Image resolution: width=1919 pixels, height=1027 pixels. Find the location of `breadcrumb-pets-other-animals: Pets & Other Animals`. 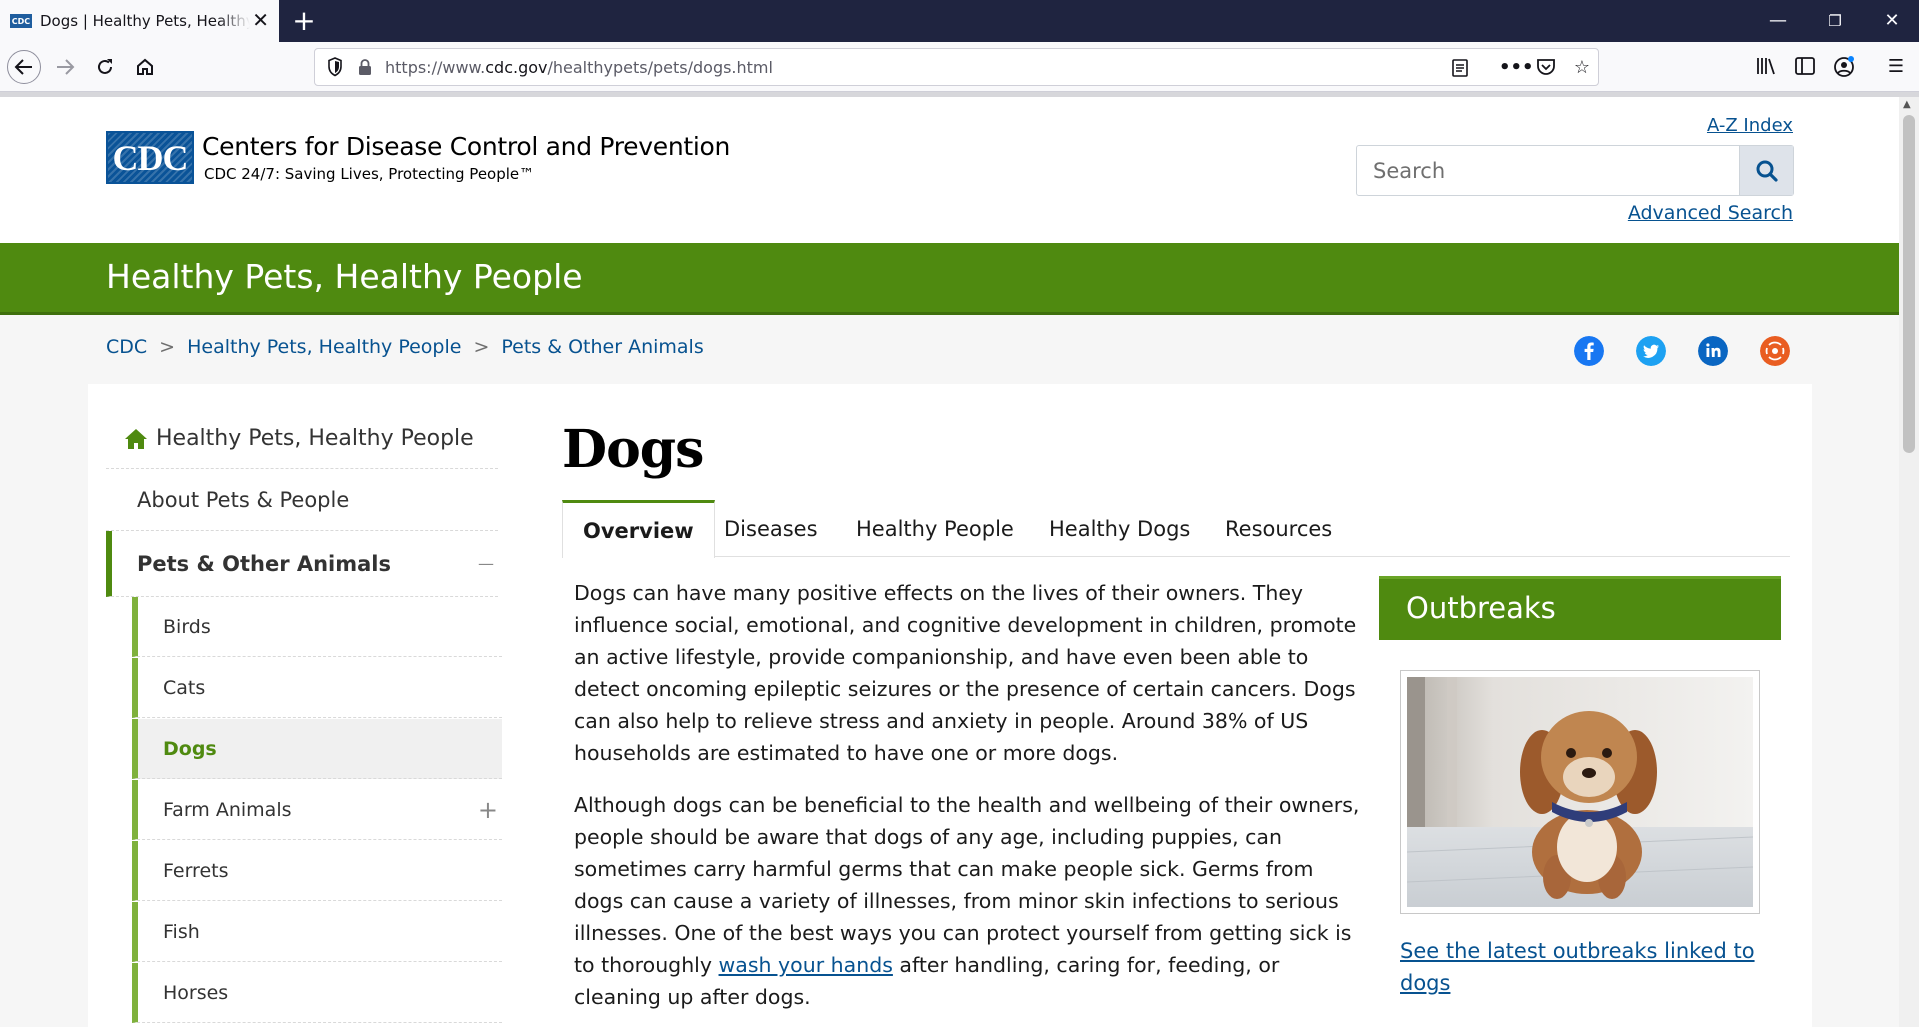

breadcrumb-pets-other-animals: Pets & Other Animals is located at coordinates (602, 347).